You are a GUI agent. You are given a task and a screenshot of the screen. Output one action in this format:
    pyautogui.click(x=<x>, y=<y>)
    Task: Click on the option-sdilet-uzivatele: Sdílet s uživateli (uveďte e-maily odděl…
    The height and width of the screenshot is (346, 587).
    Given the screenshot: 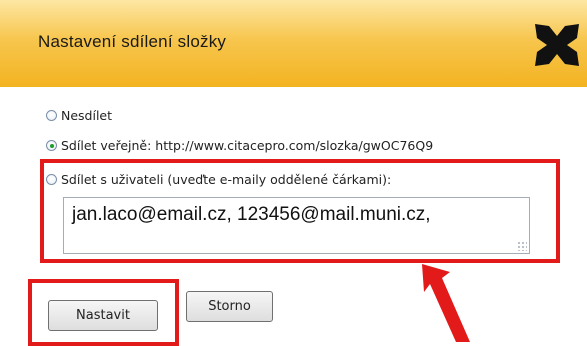 What is the action you would take?
    pyautogui.click(x=218, y=179)
    